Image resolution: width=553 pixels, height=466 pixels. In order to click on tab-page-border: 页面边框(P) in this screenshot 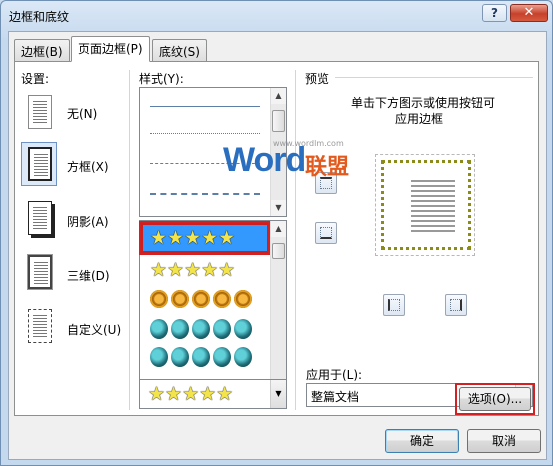, I will do `click(110, 49)`.